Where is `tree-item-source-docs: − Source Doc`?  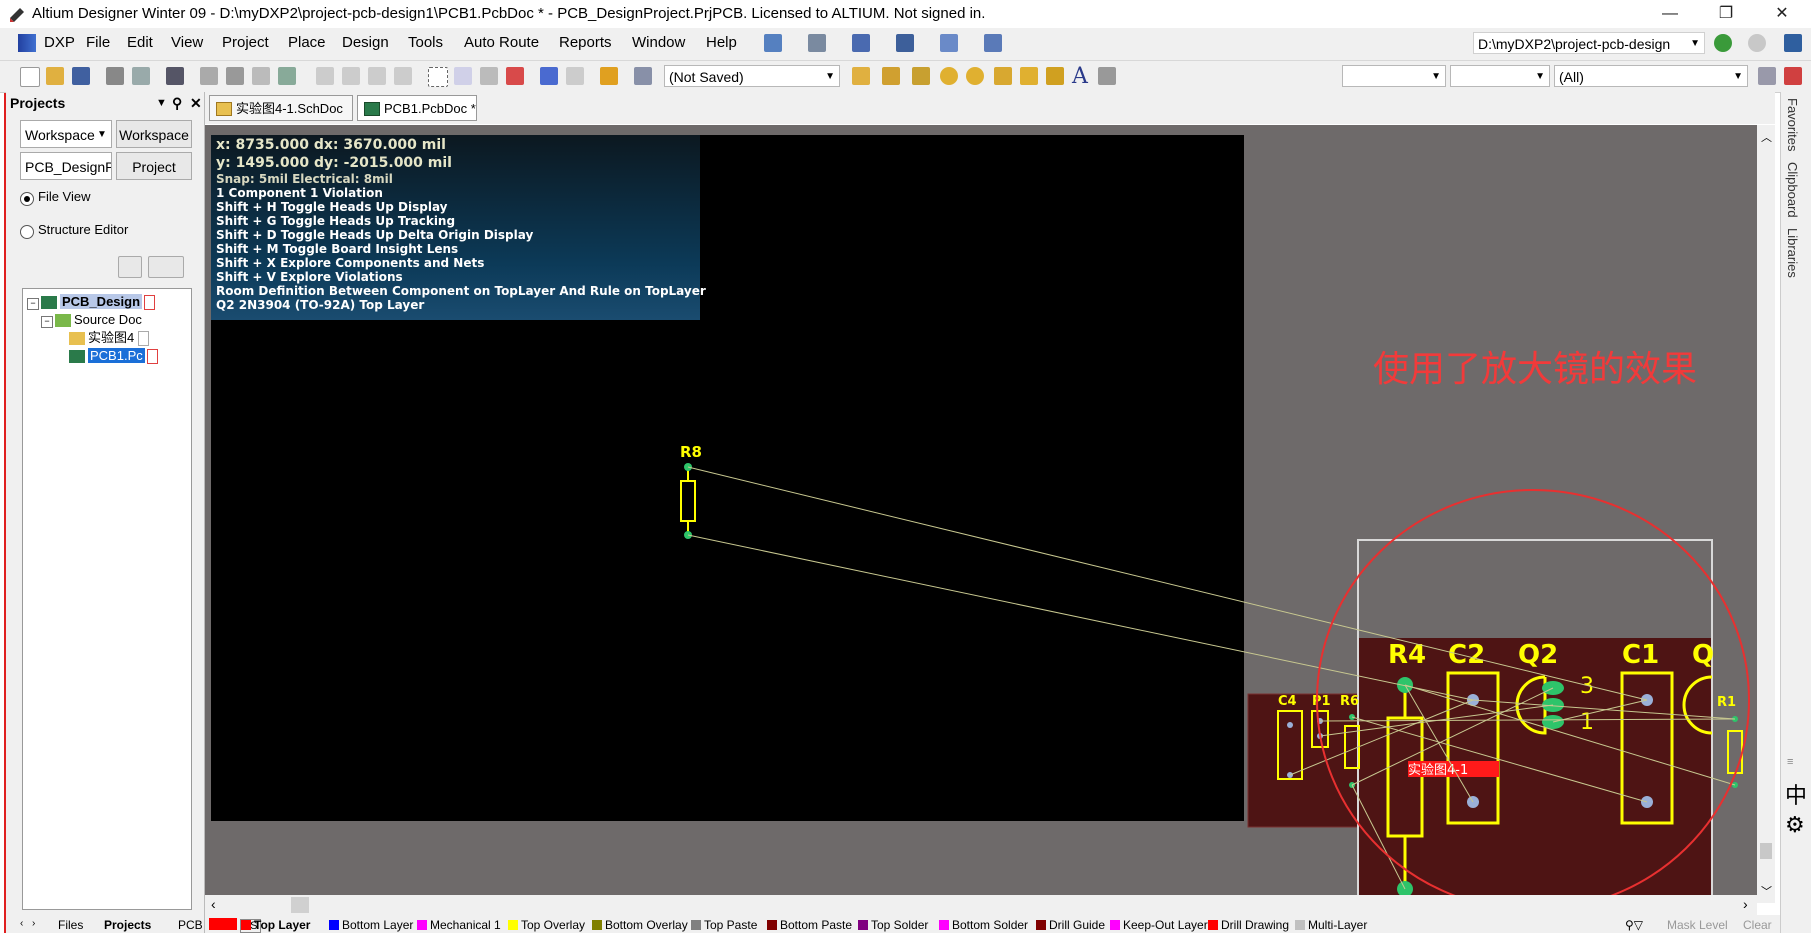 tree-item-source-docs: − Source Doc is located at coordinates (91, 320).